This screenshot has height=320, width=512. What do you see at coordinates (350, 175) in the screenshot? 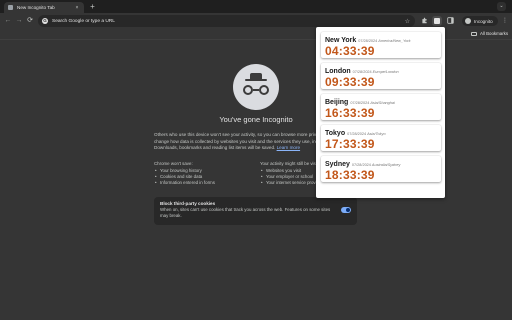
I see `city-time: 18:33:39` at bounding box center [350, 175].